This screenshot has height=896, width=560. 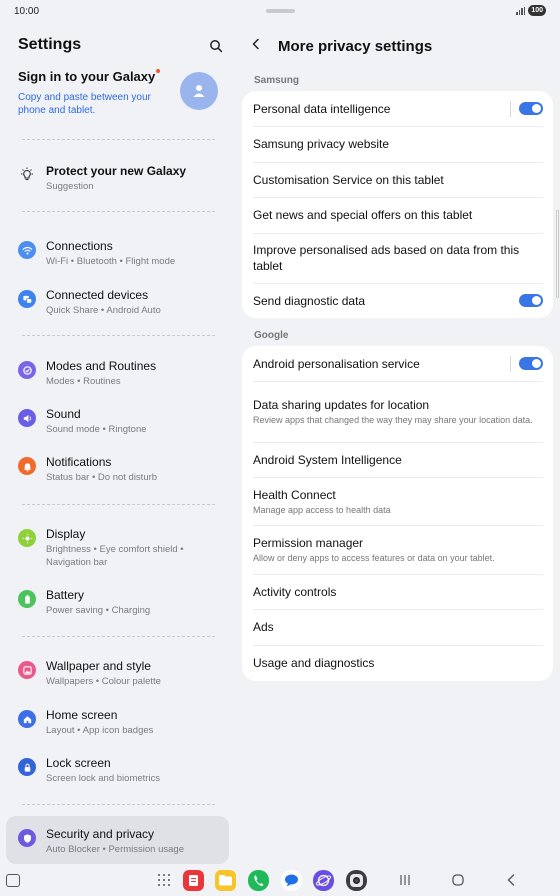 What do you see at coordinates (216, 46) in the screenshot?
I see `search-icon` at bounding box center [216, 46].